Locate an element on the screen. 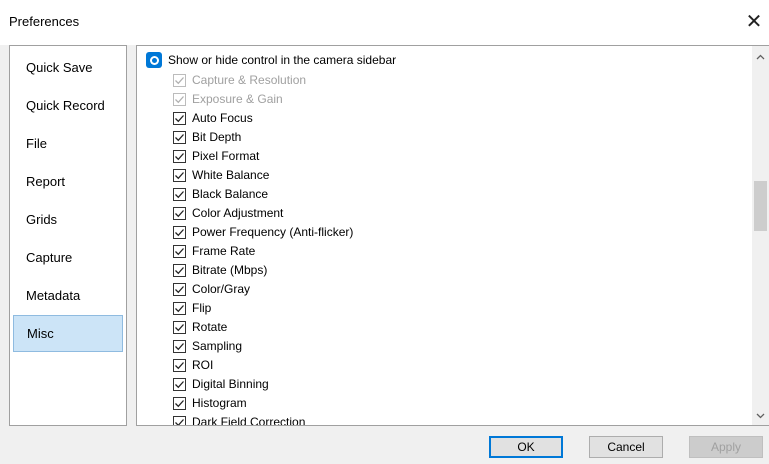 The image size is (769, 464). vertical-scrollbar is located at coordinates (760, 235).